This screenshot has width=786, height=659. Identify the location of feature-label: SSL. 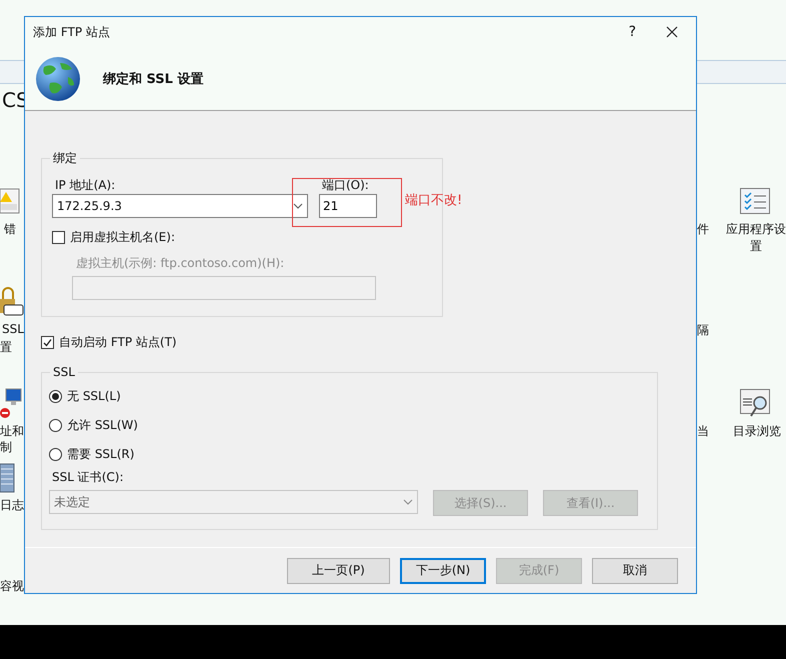
(13, 329).